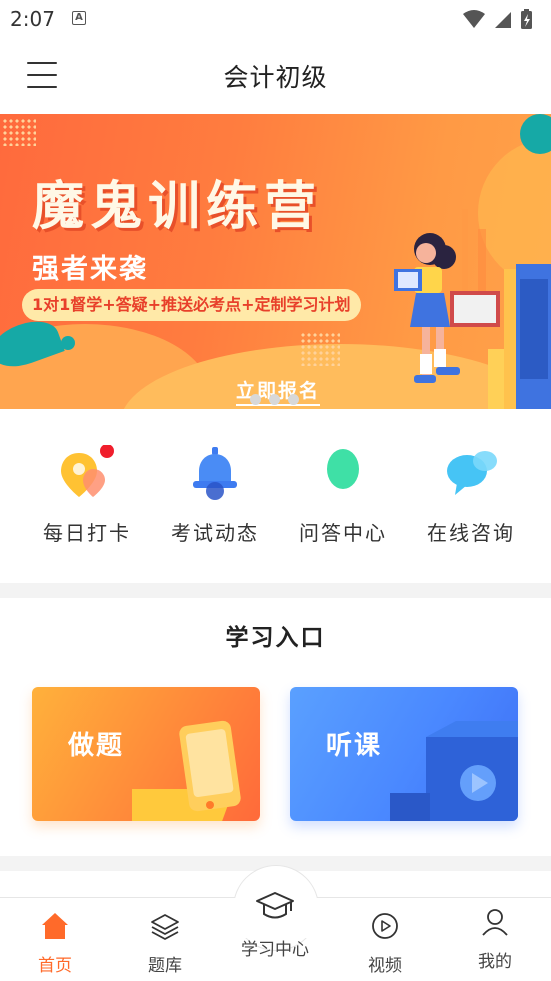 The width and height of the screenshot is (551, 981). I want to click on quick-action-qa-center: 问答中心, so click(343, 500).